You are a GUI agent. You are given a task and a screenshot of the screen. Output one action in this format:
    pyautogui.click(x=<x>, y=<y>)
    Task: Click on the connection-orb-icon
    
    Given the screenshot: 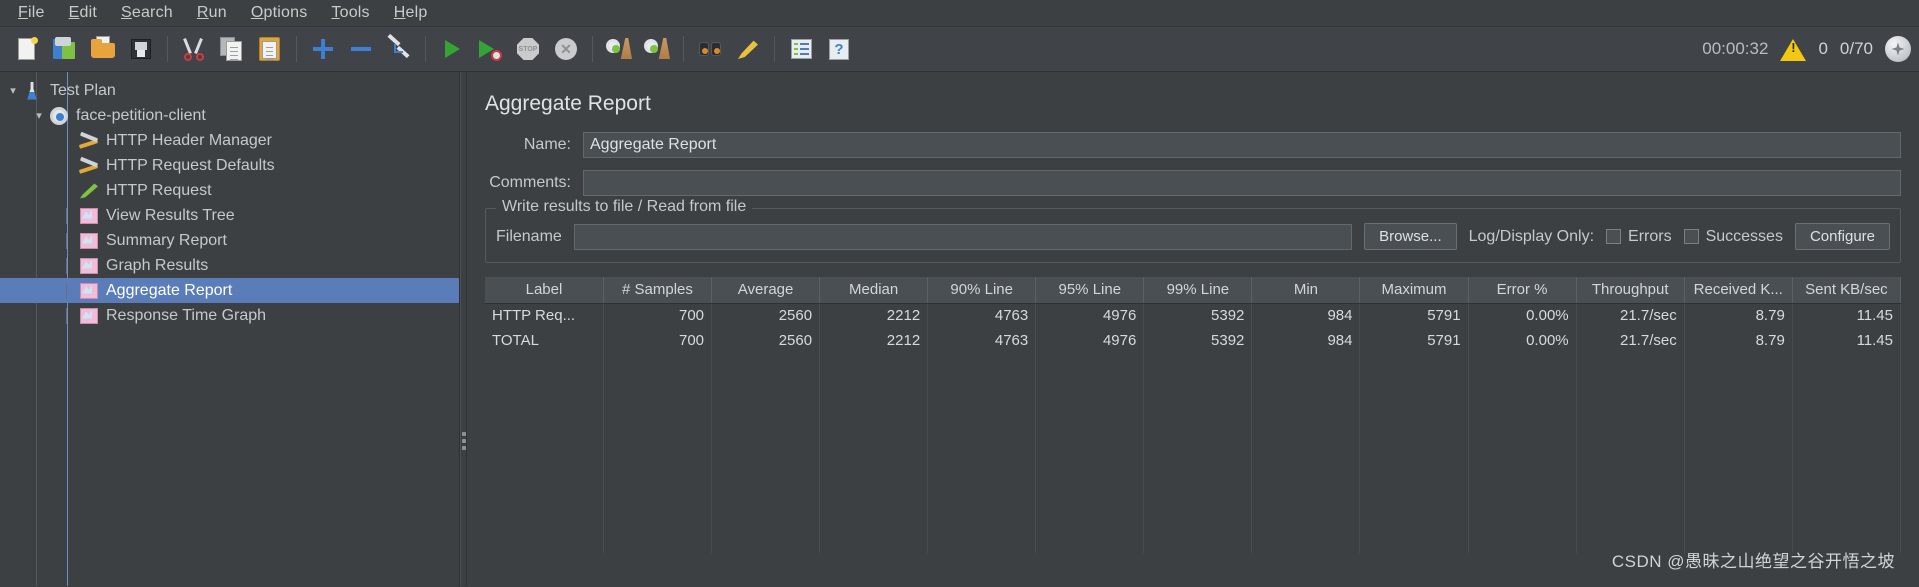 What is the action you would take?
    pyautogui.click(x=1898, y=49)
    